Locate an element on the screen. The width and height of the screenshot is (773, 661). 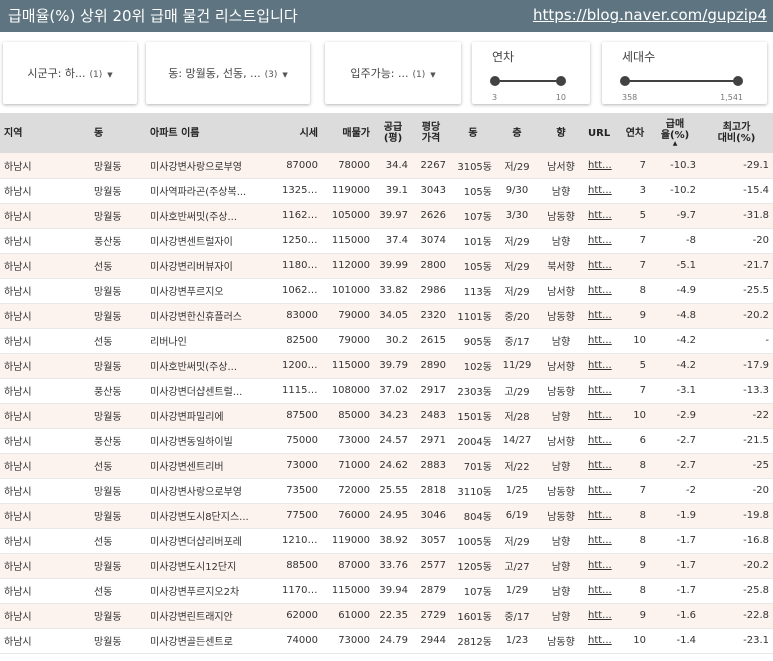
cell-floor: 중/17 is located at coordinates (517, 616).